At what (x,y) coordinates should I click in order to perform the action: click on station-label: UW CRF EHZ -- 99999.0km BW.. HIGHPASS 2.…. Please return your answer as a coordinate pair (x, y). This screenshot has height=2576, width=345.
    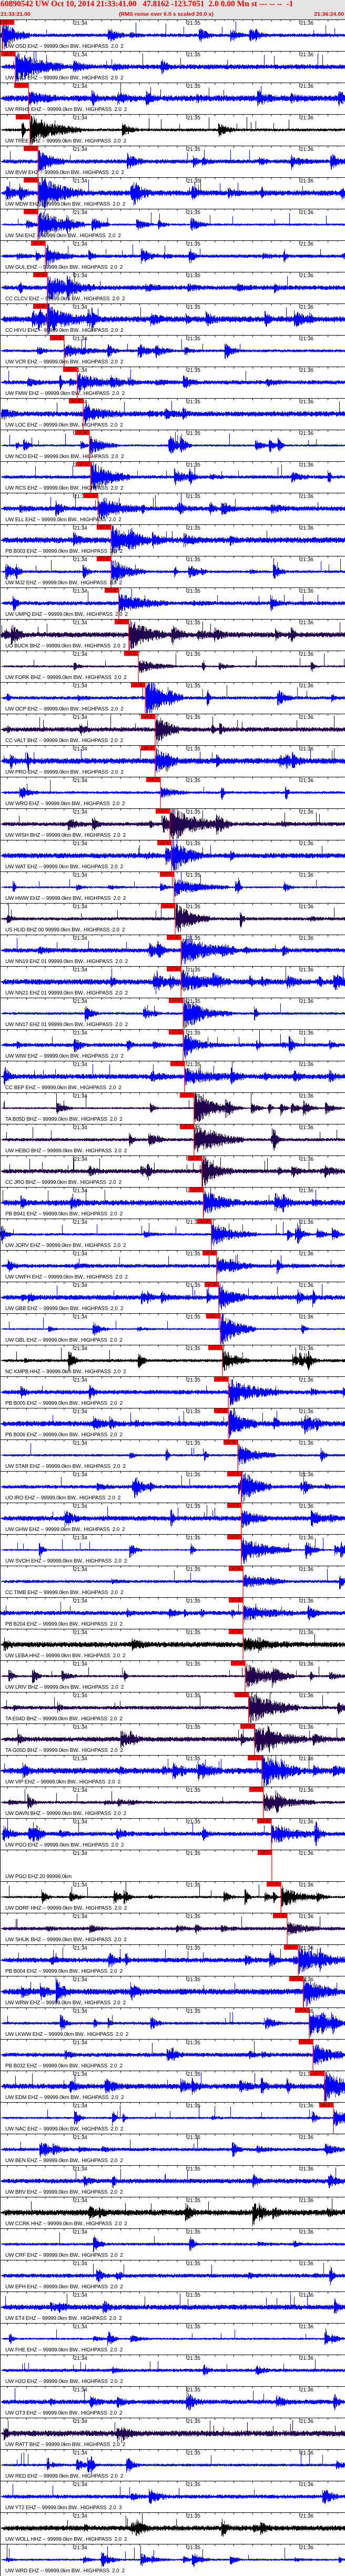
    Looking at the image, I should click on (64, 2255).